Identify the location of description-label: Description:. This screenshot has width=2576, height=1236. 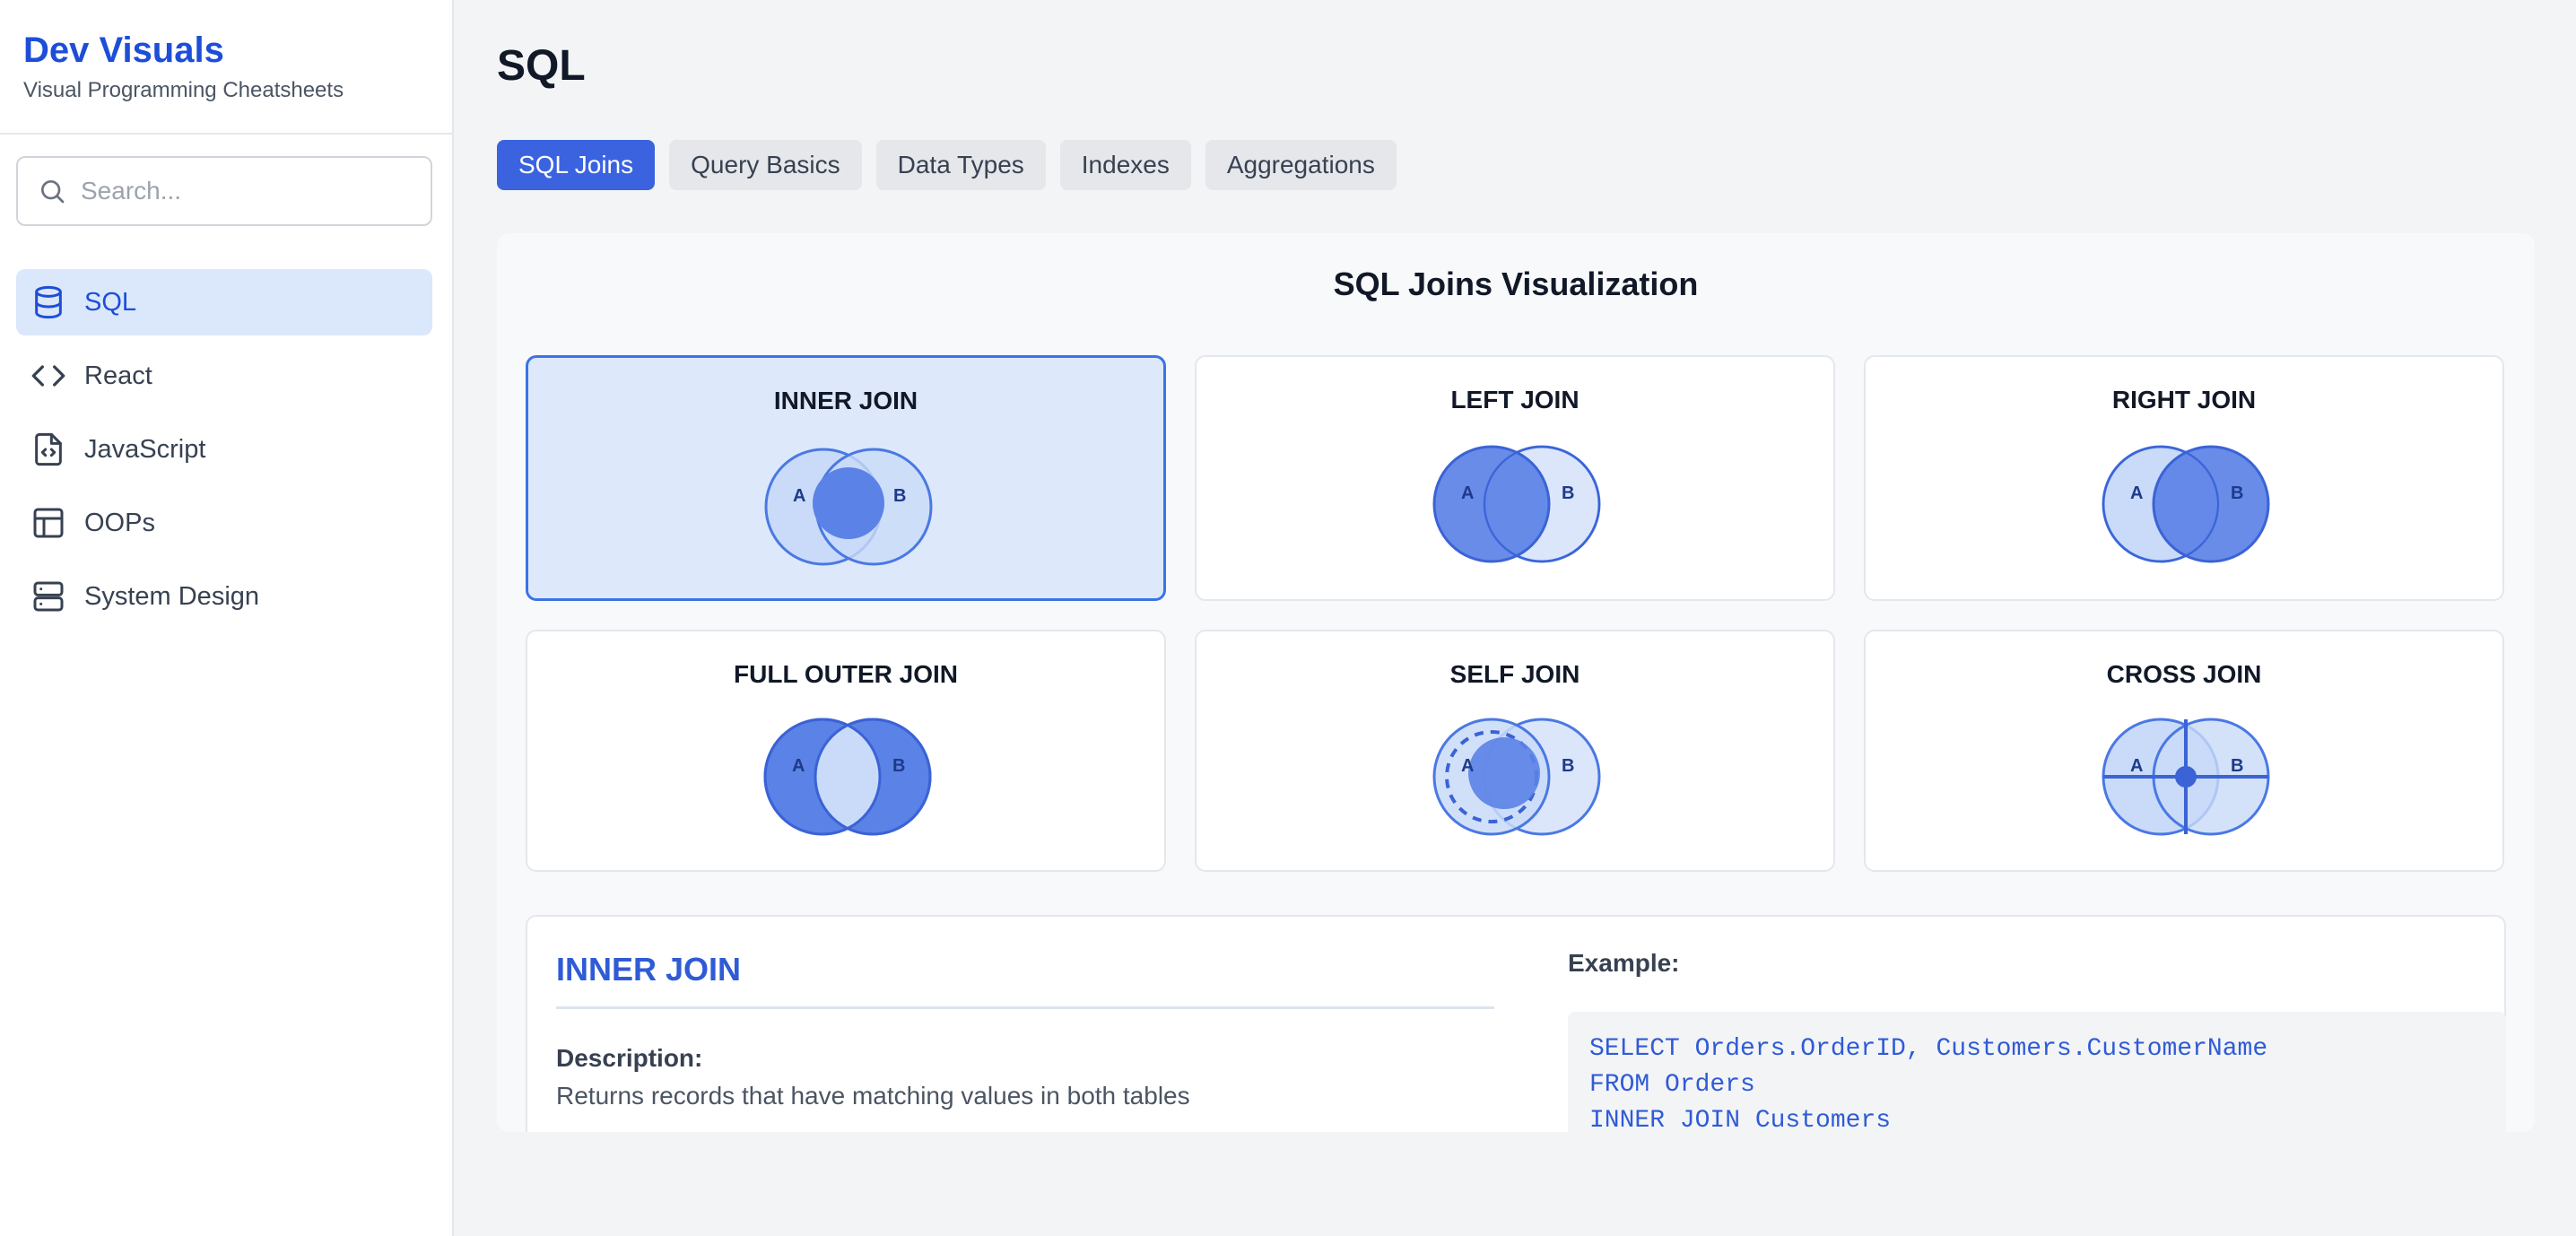
(629, 1058).